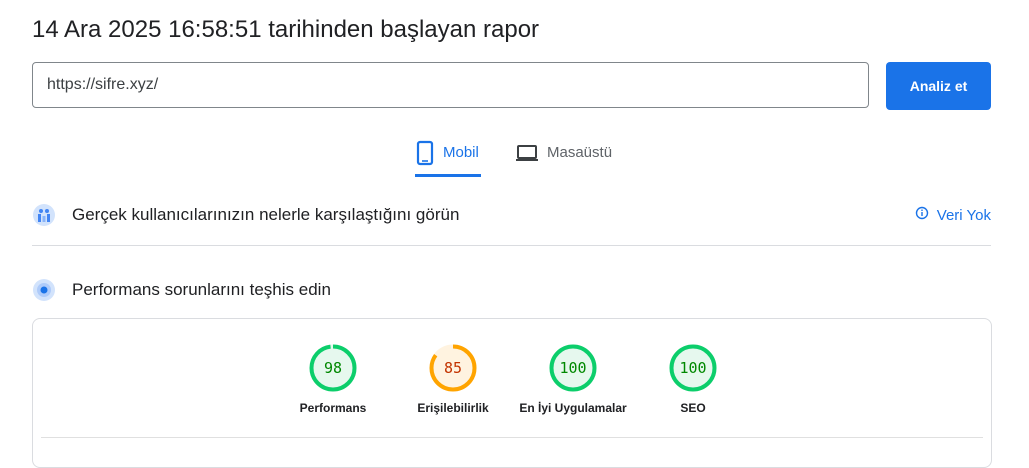 This screenshot has height=468, width=1029. What do you see at coordinates (453, 408) in the screenshot?
I see `score-label: Erişilebilirlik` at bounding box center [453, 408].